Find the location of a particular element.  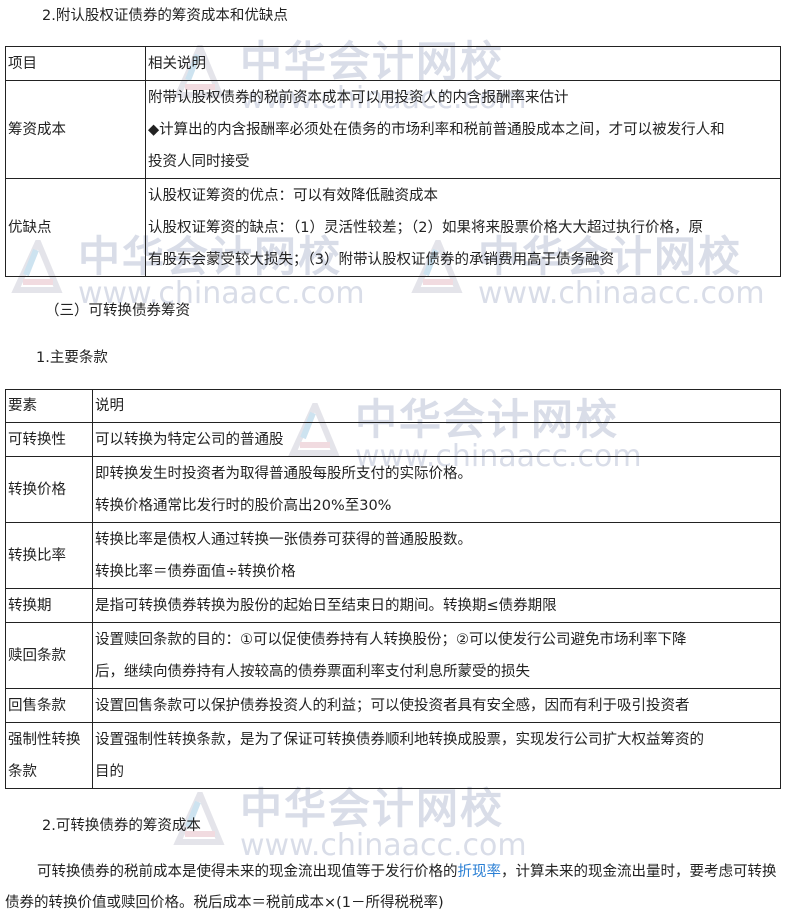

section-heading: （三）可转换债券筹资 is located at coordinates (117, 311).